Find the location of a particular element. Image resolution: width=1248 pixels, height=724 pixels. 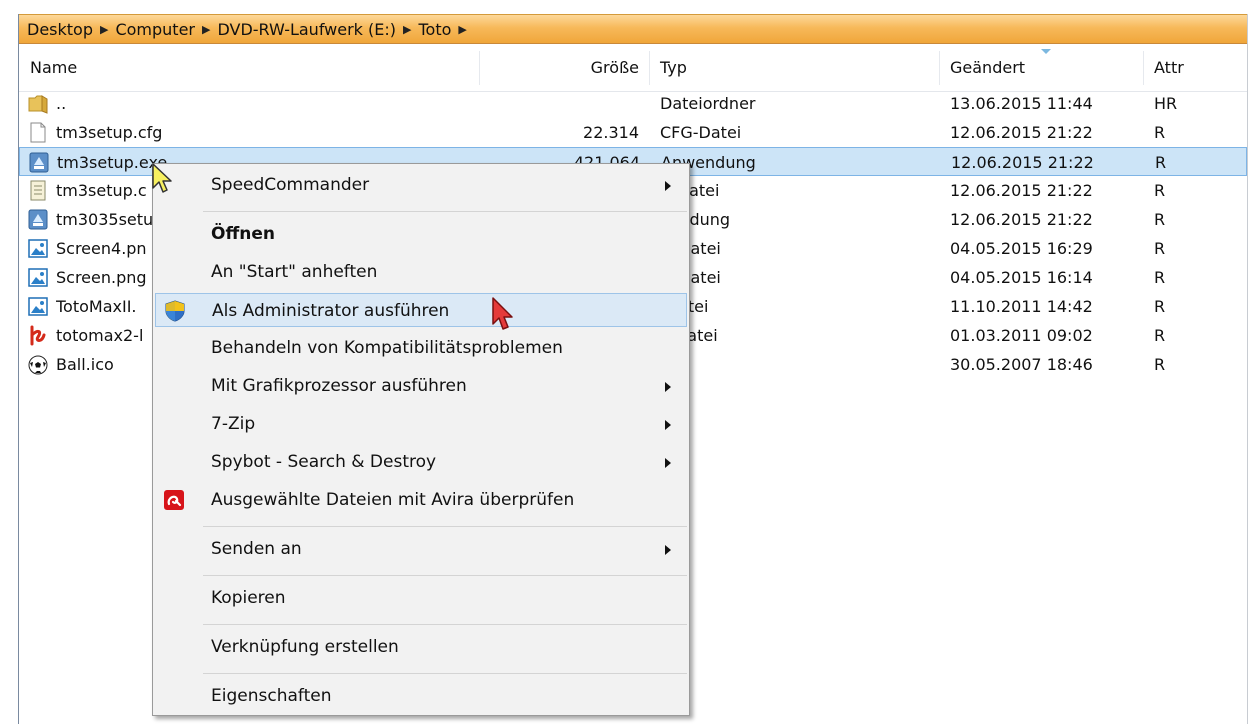

pdf-icon is located at coordinates (38, 335).